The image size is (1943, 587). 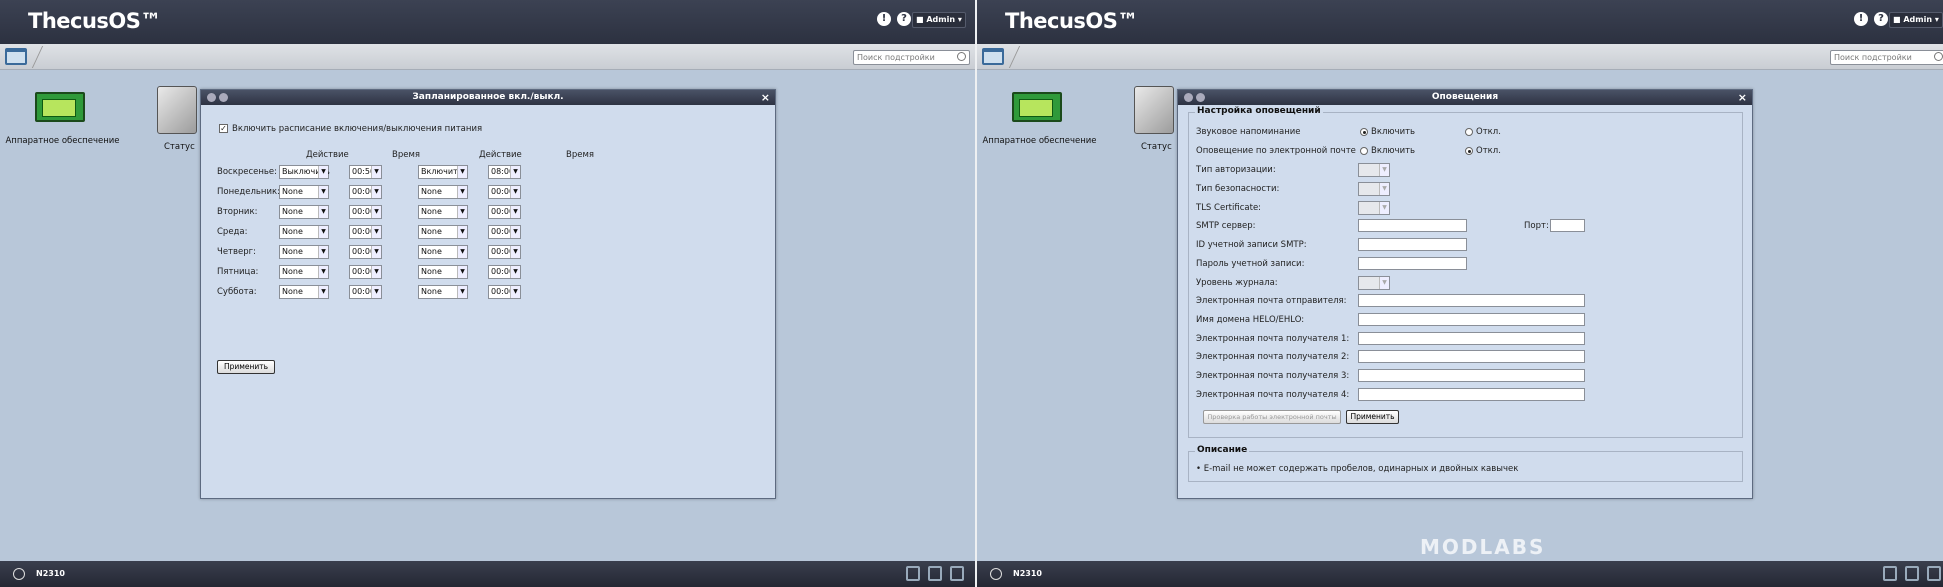 What do you see at coordinates (1412, 244) in the screenshot?
I see `smtp-id-input` at bounding box center [1412, 244].